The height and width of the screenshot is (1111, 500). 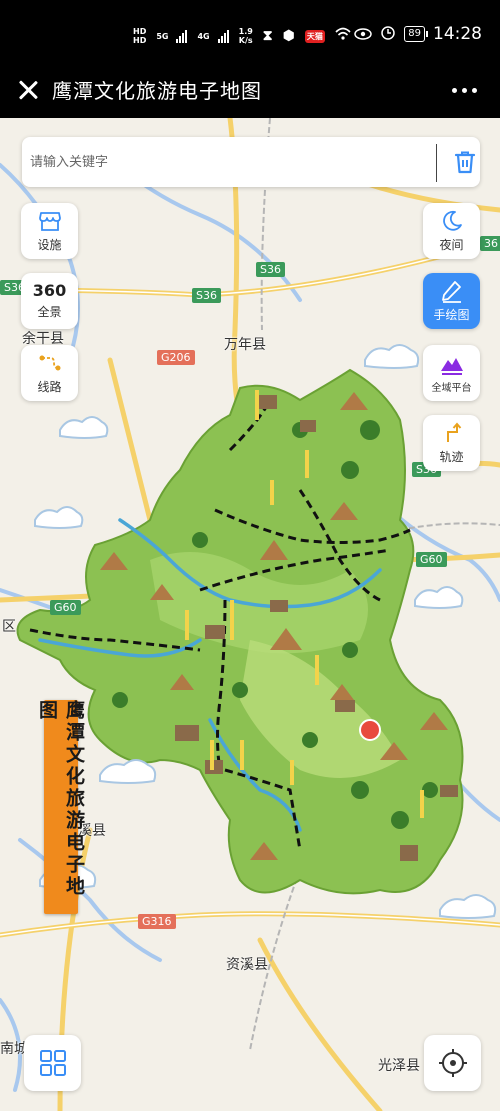 What do you see at coordinates (182, 36) in the screenshot?
I see `signal-icon` at bounding box center [182, 36].